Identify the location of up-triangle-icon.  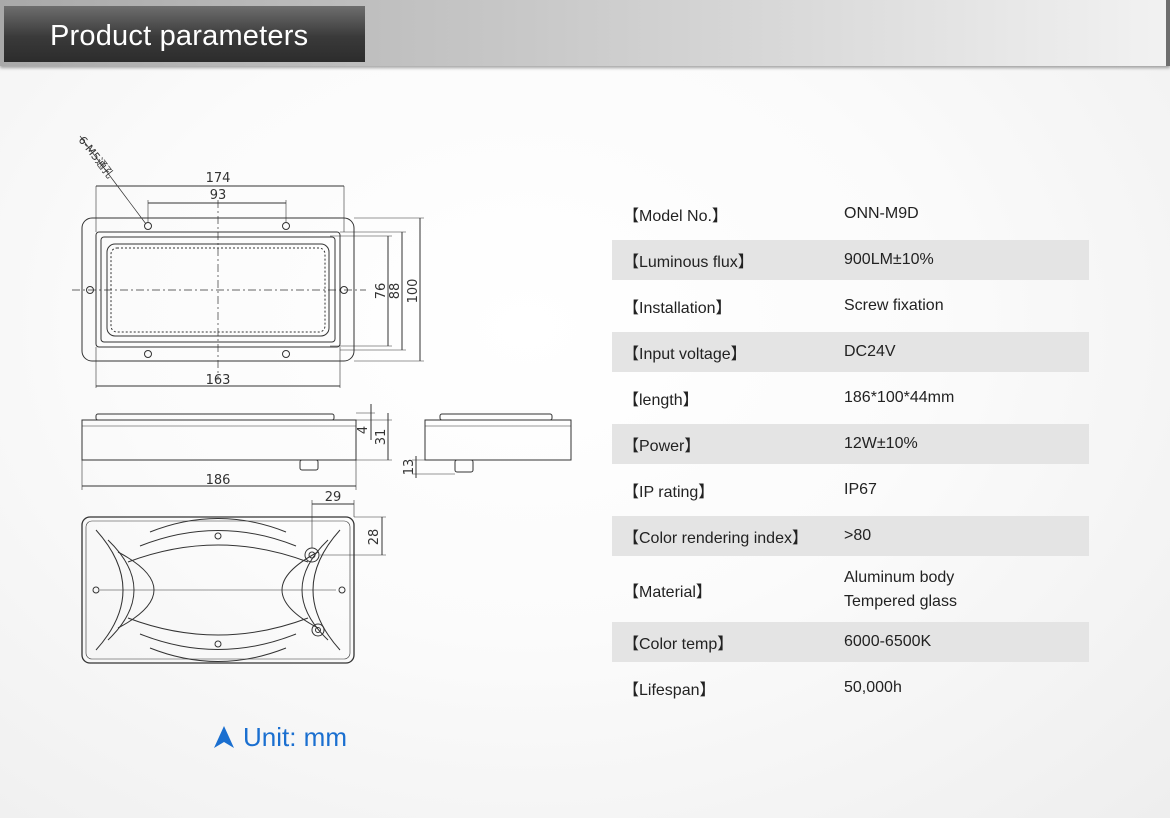
(224, 737).